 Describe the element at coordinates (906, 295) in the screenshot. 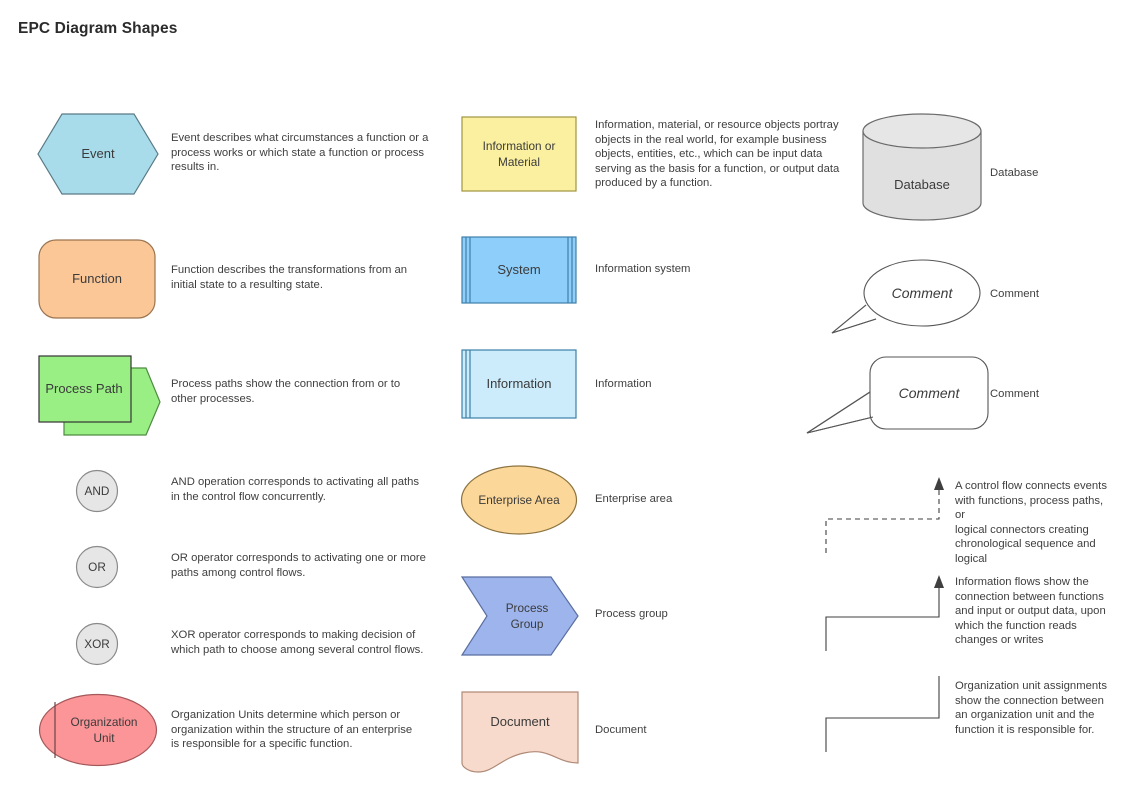

I see `comment-oval-shape` at that location.